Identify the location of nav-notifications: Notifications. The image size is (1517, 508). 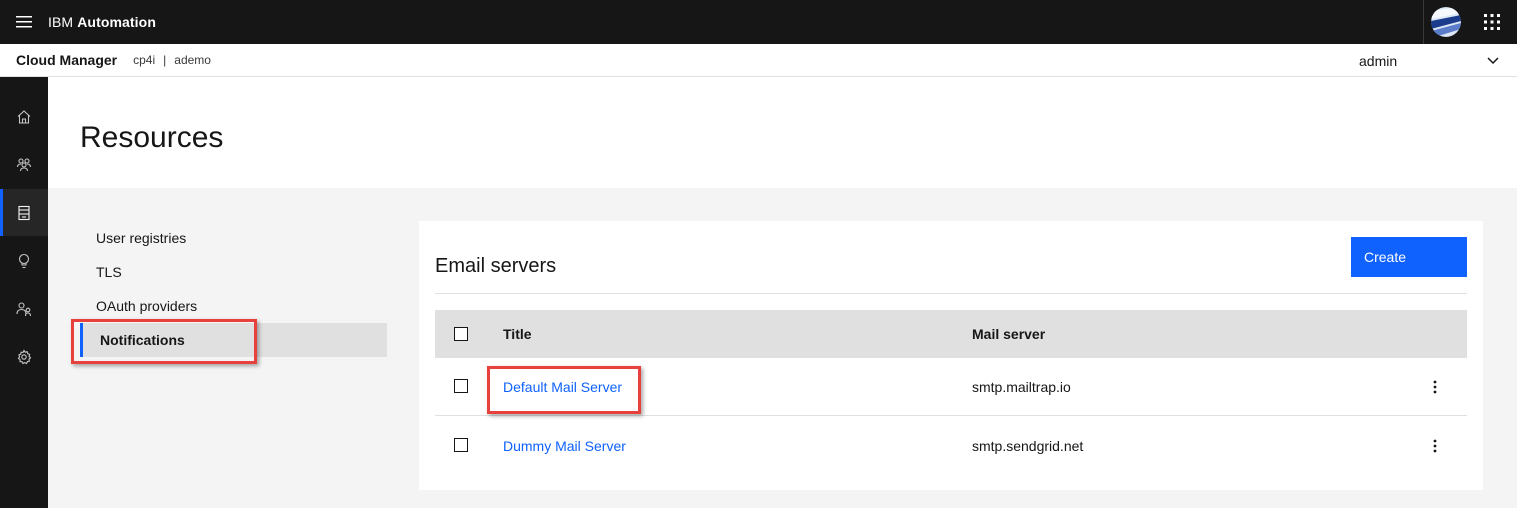
(233, 340).